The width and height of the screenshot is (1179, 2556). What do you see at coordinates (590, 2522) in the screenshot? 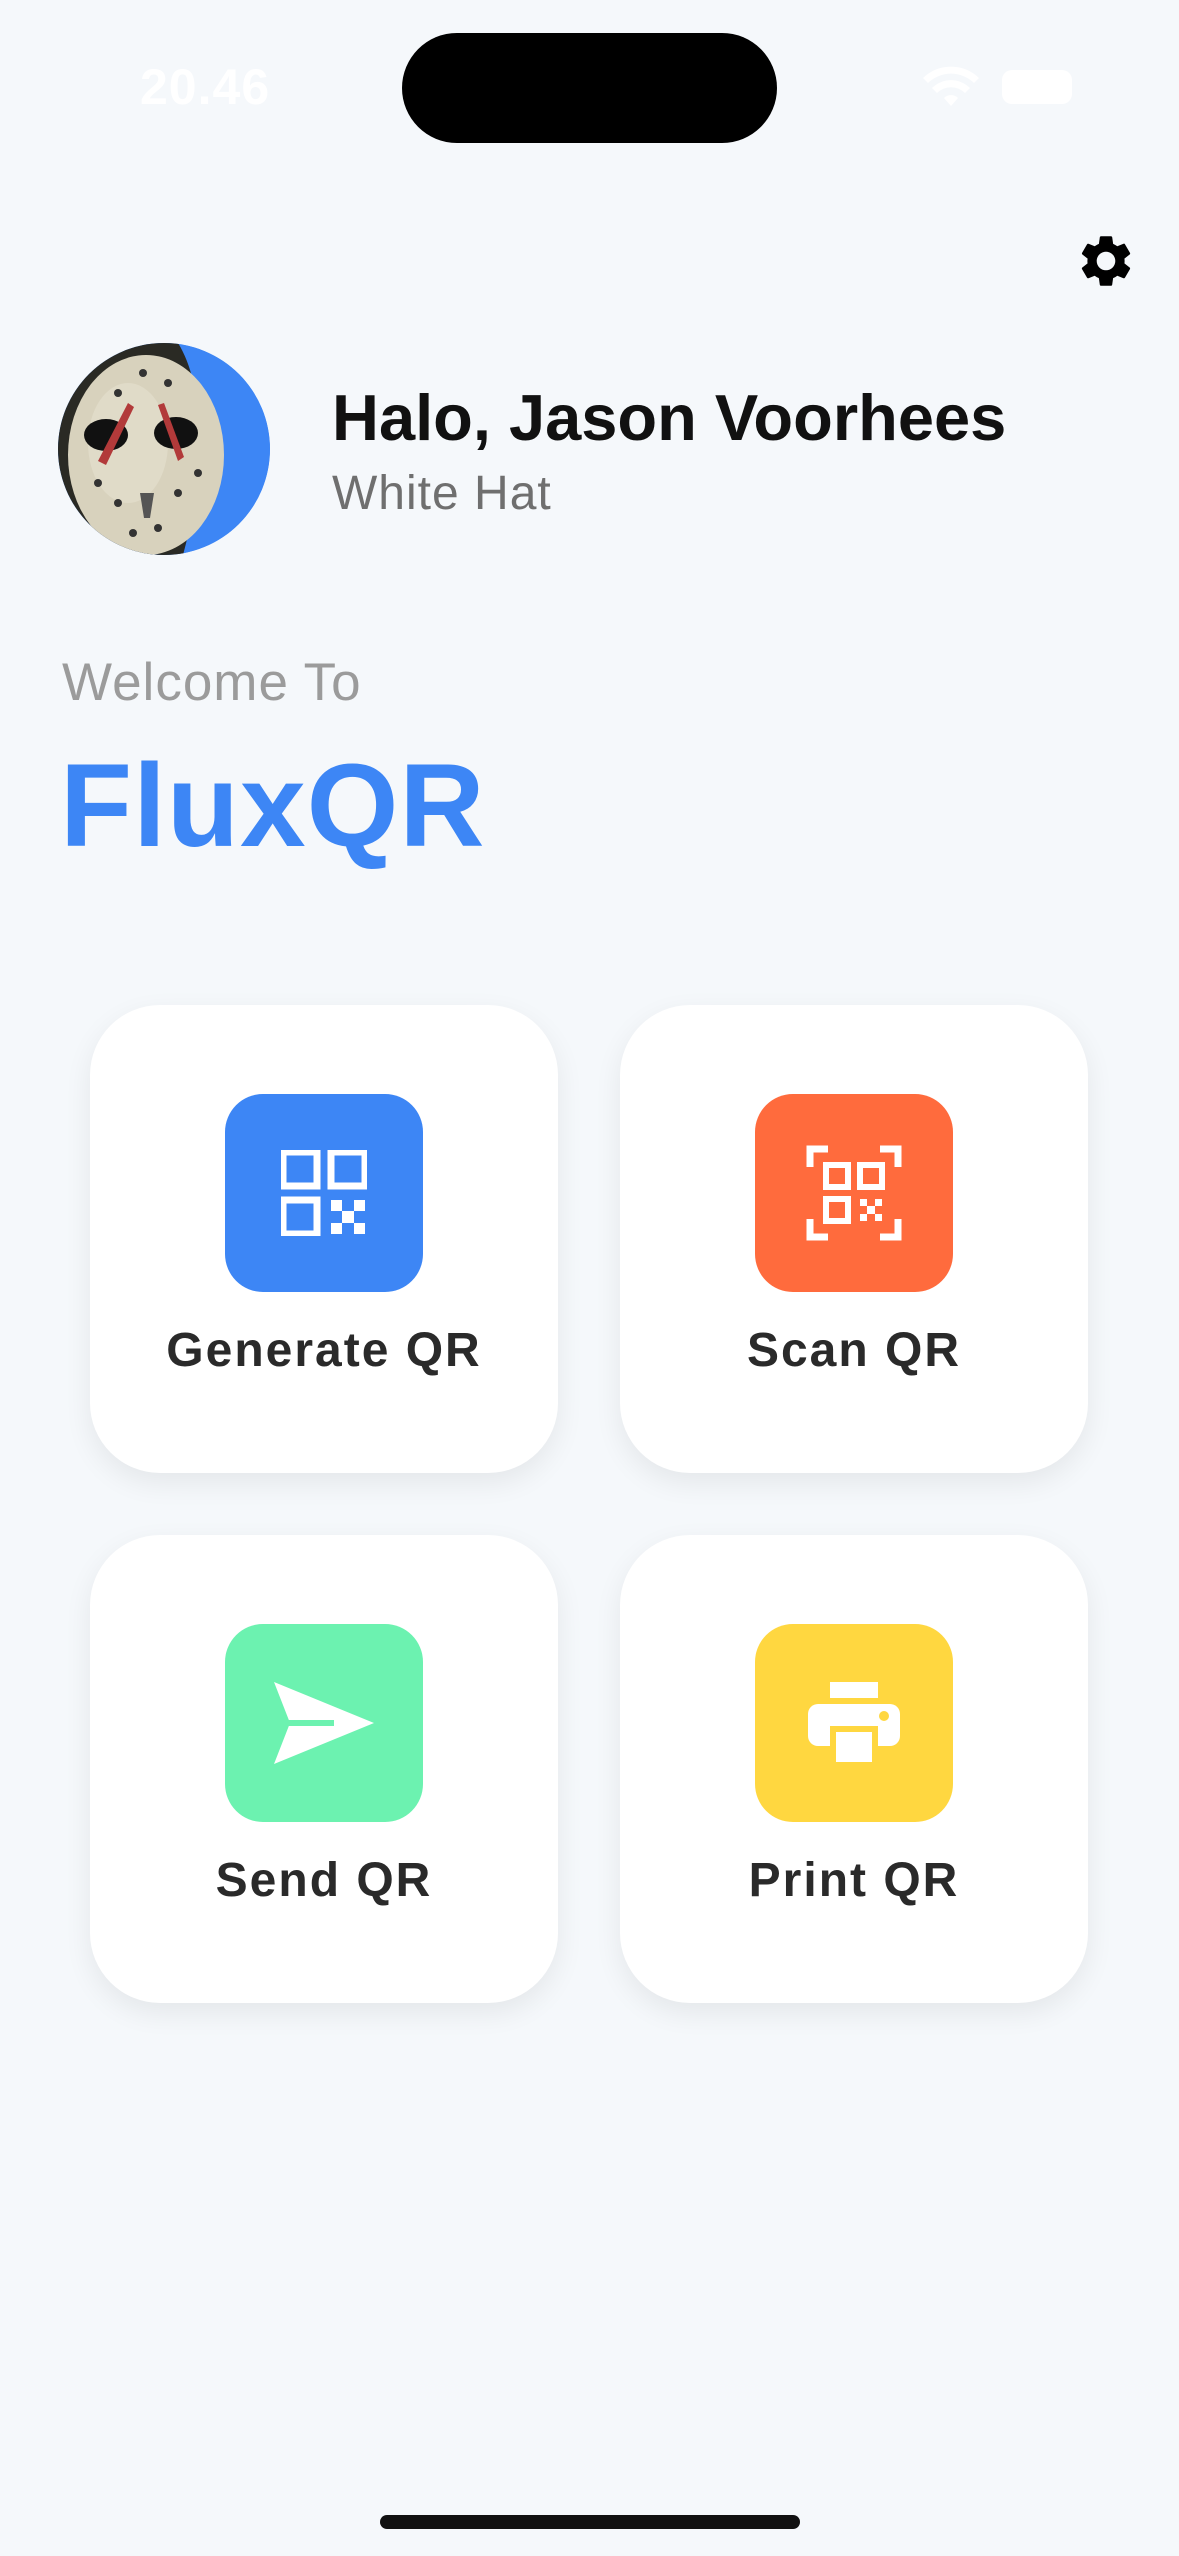
I see `home-indicator` at bounding box center [590, 2522].